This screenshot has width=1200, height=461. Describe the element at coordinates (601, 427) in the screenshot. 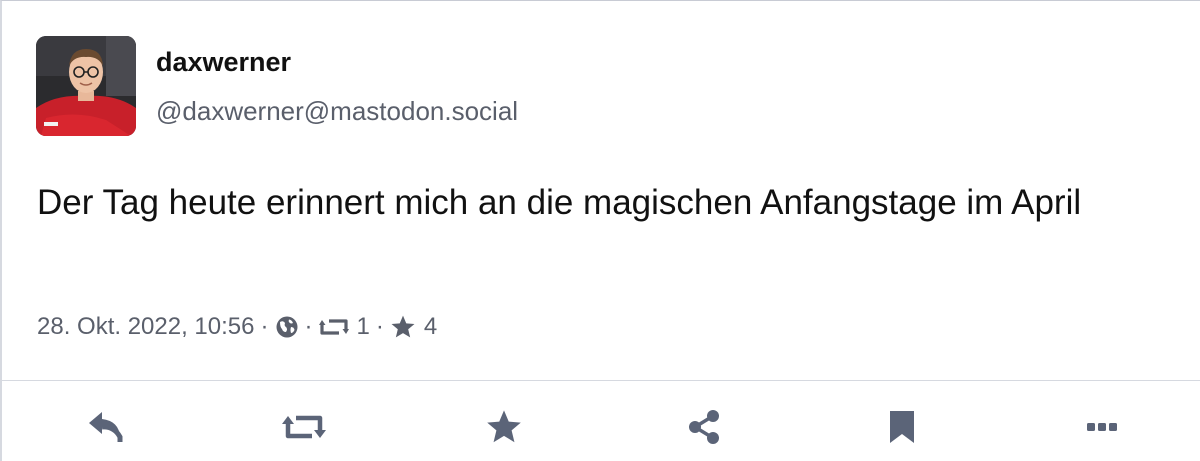

I see `action-bar` at that location.